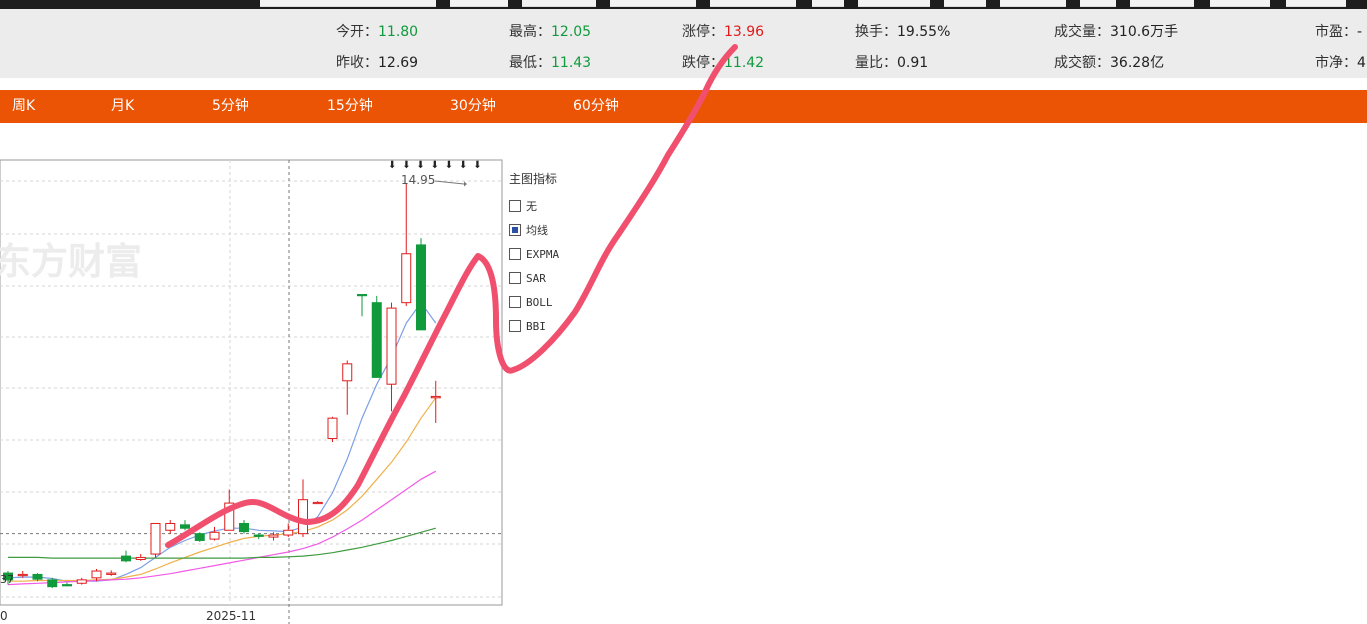 This screenshot has width=1367, height=624. Describe the element at coordinates (515, 230) in the screenshot. I see `indicator-checkbox-checked` at that location.